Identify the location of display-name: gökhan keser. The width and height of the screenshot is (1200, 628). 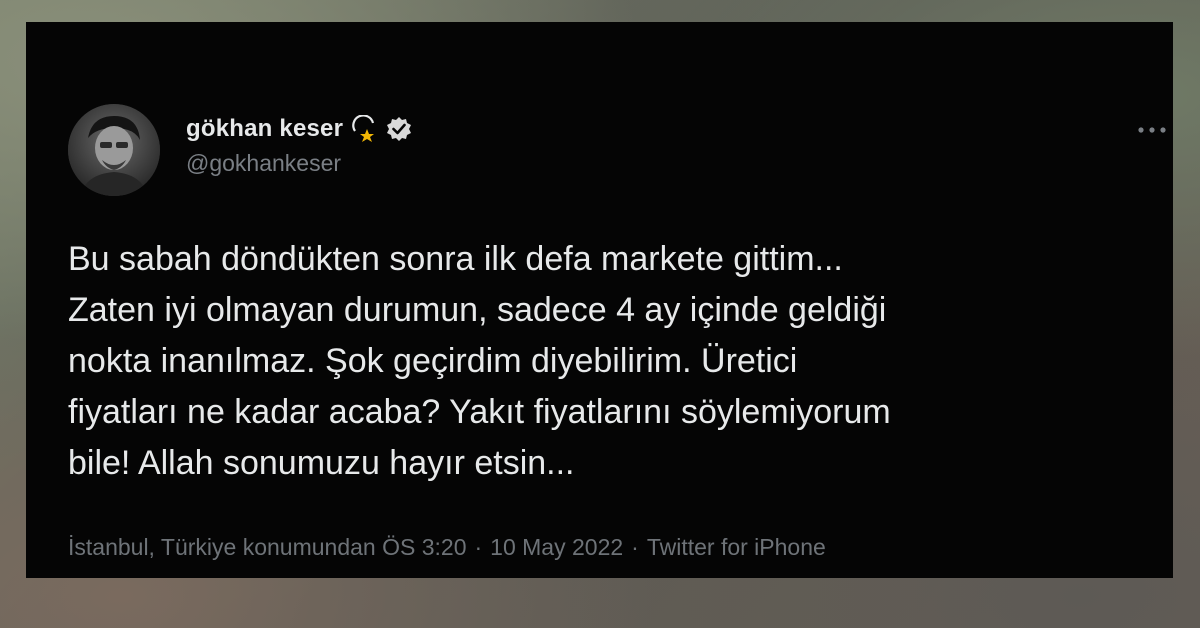
(264, 129).